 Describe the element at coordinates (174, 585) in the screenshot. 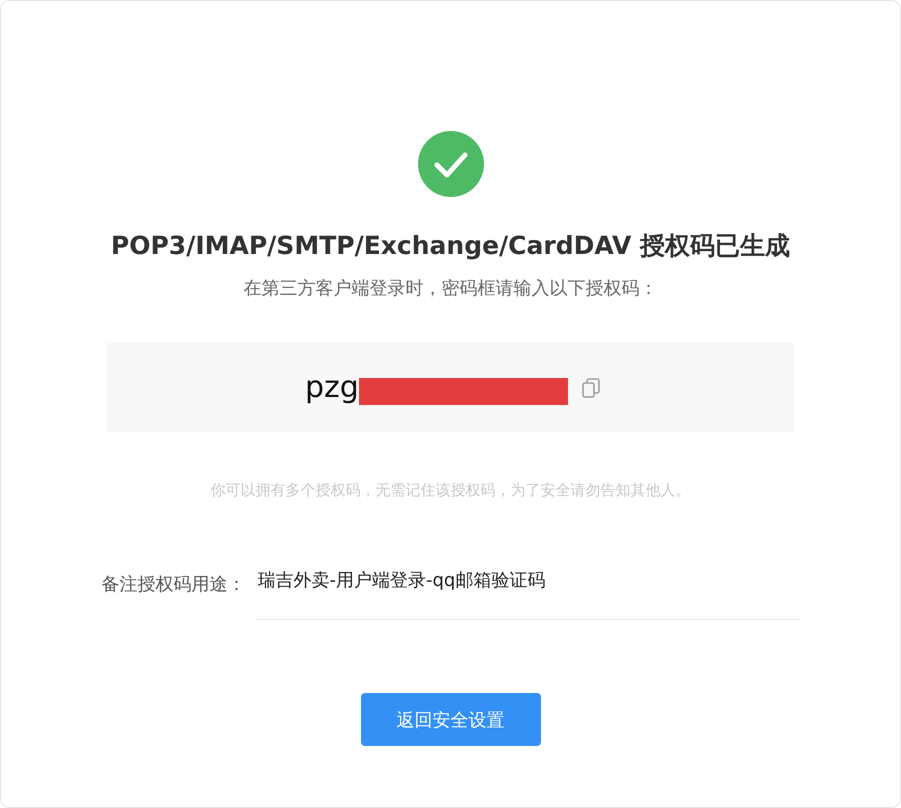

I see `remark-label: 备注授权码用途：` at that location.